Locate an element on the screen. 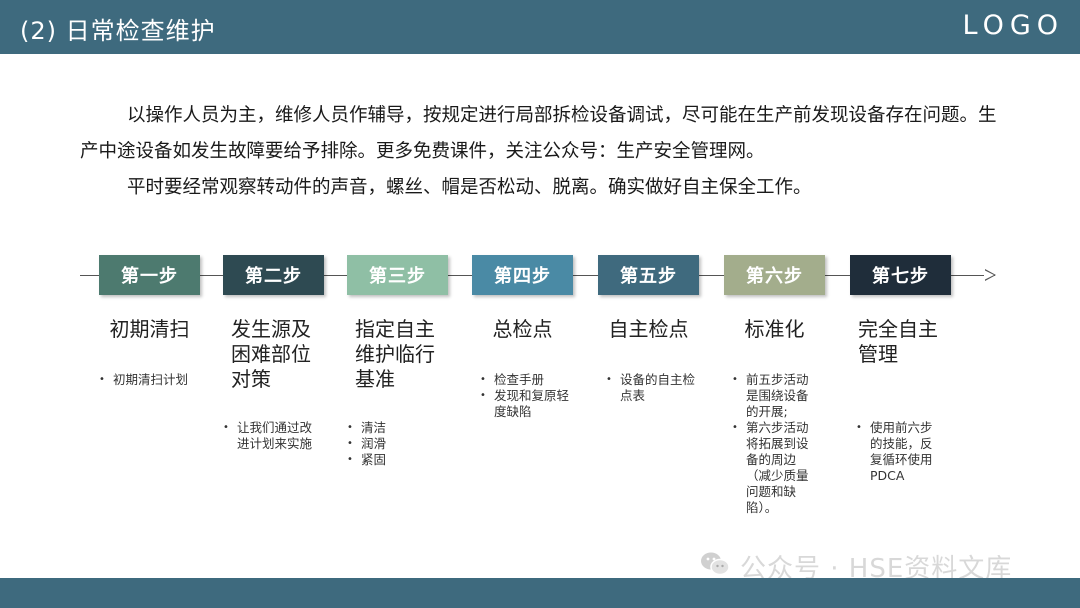 This screenshot has width=1080, height=608. list-item: 让我们通过改进计划来实施 is located at coordinates (269, 436).